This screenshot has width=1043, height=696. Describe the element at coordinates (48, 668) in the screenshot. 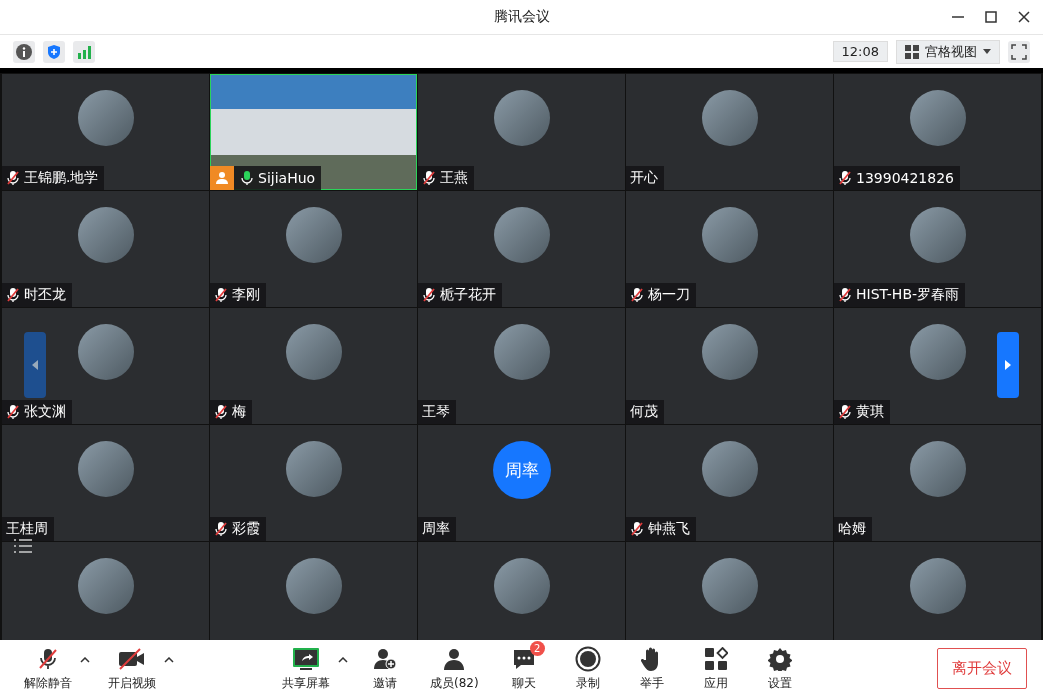

I see `mic-button: 解除静音` at that location.